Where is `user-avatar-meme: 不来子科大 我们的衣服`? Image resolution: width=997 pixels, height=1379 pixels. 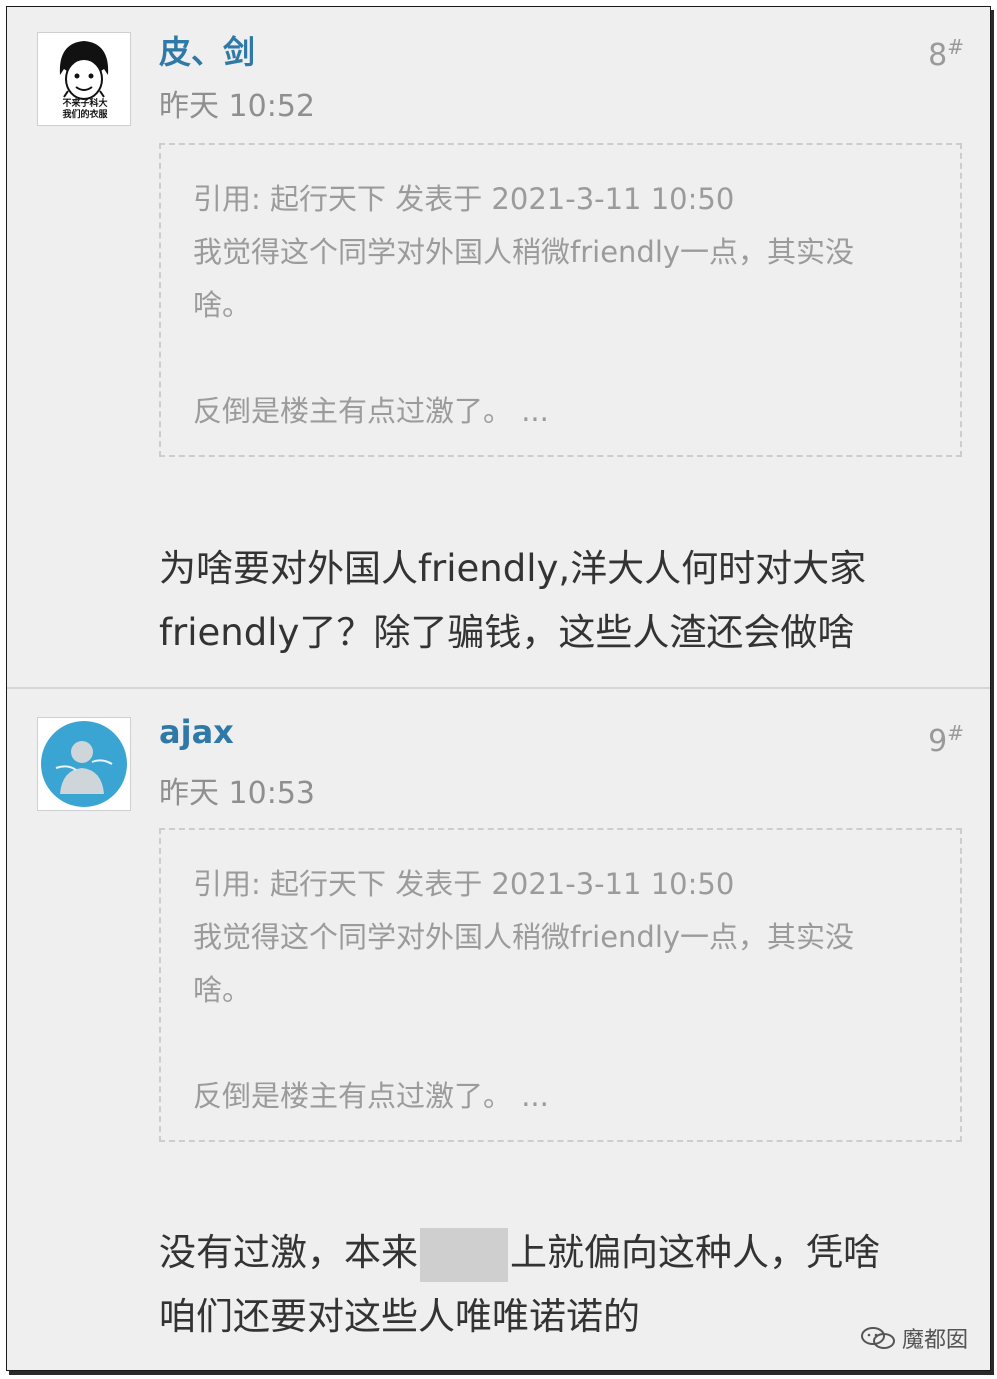 user-avatar-meme: 不来子科大 我们的衣服 is located at coordinates (84, 79).